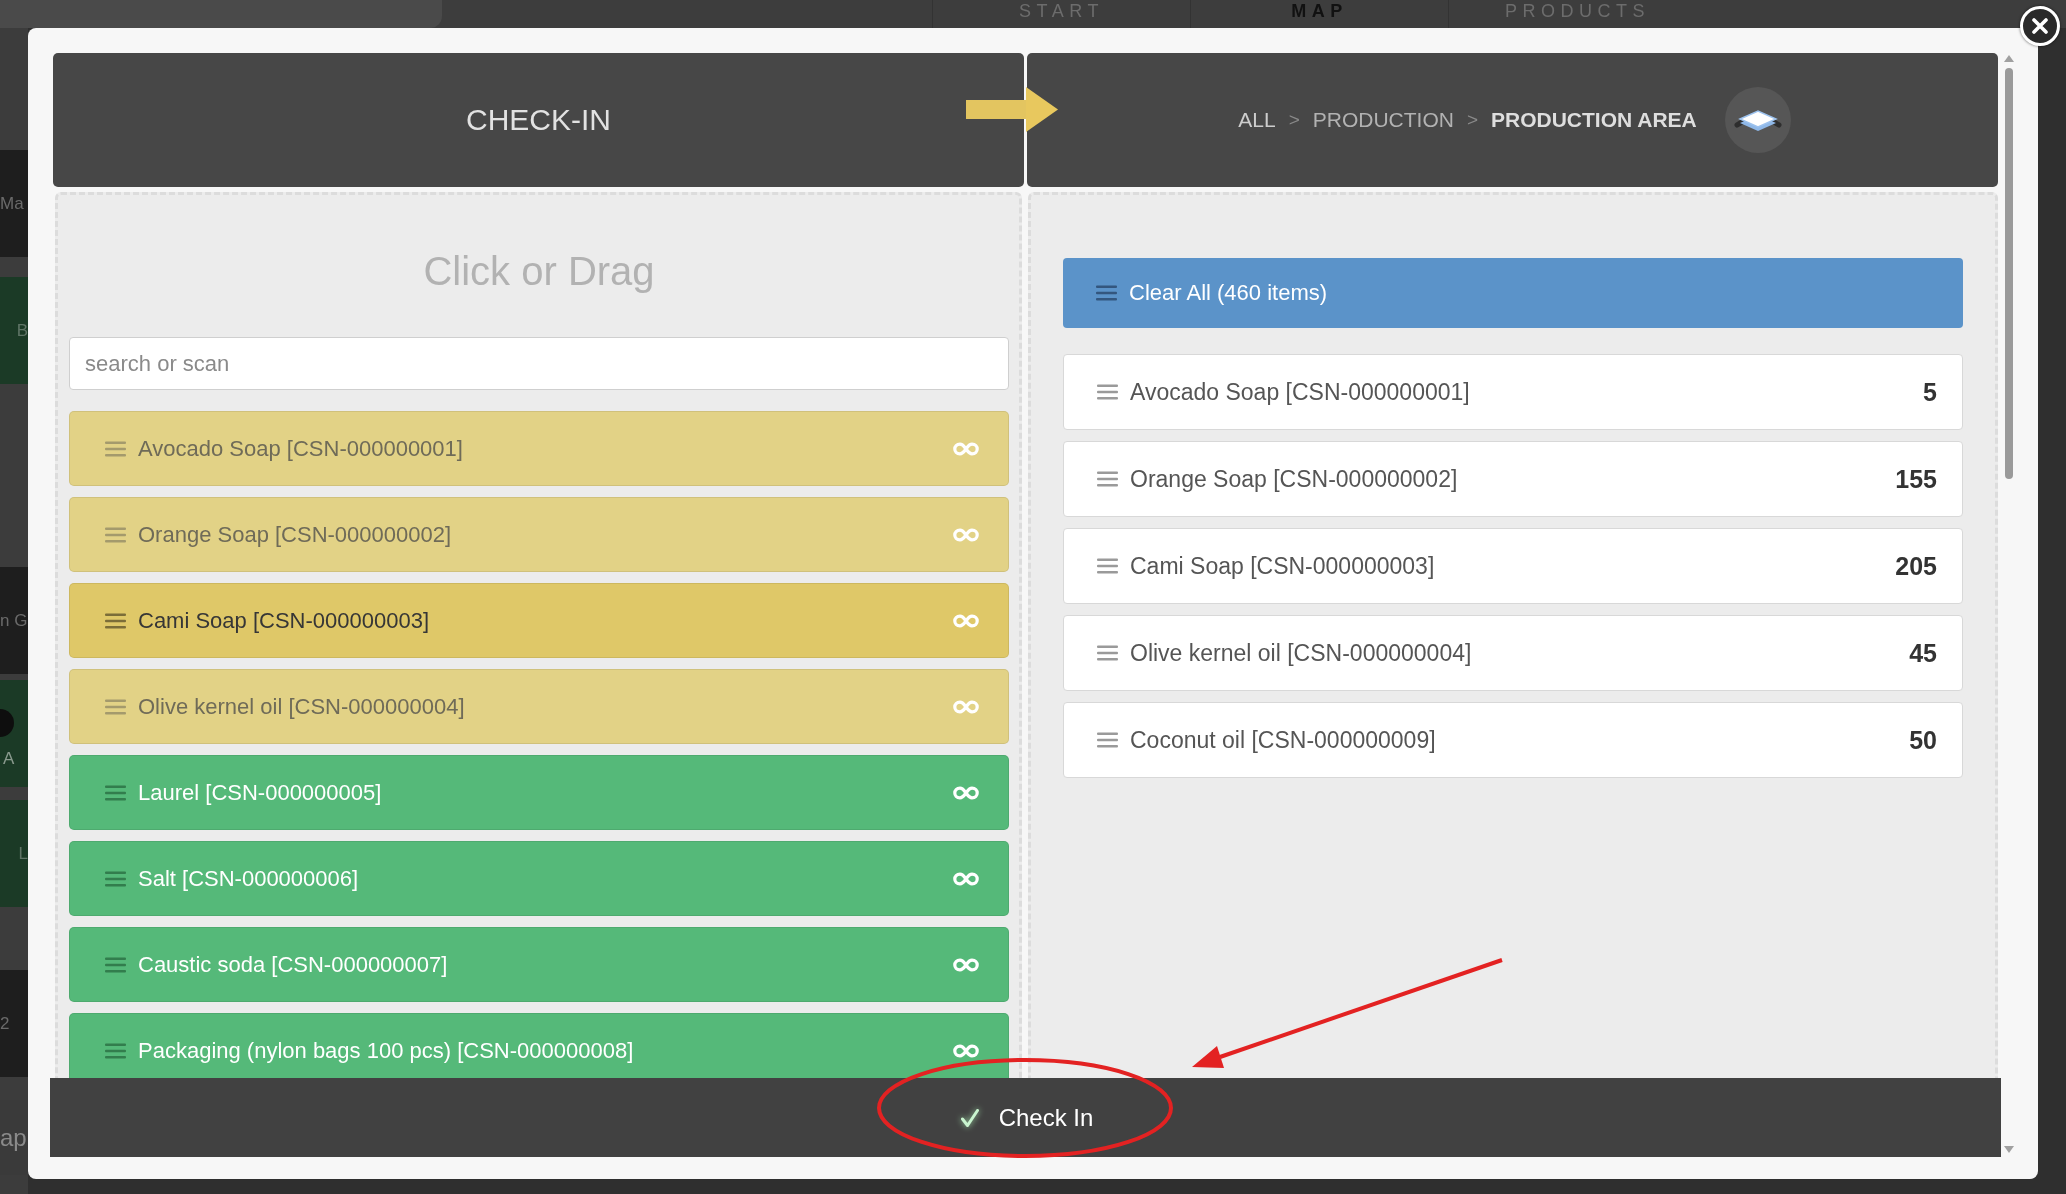 This screenshot has height=1194, width=2066. Describe the element at coordinates (539, 534) in the screenshot. I see `product-item: Orange Soap [CSN-000000002]` at that location.